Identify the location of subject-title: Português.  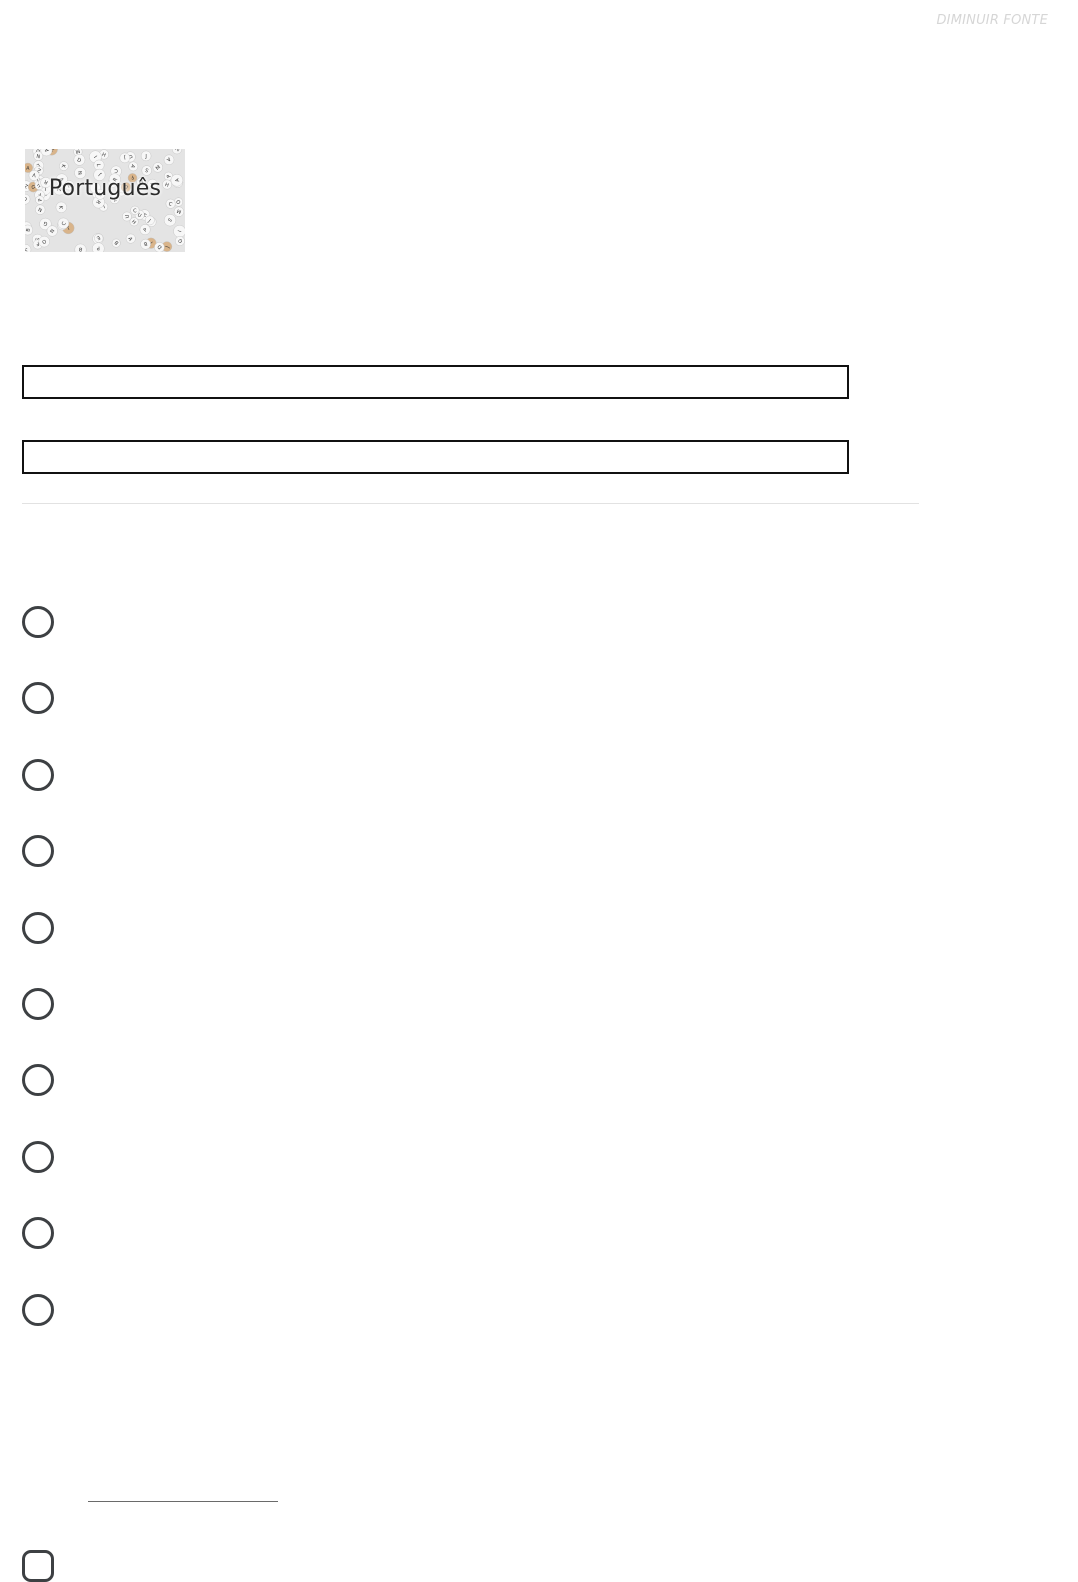
(105, 188).